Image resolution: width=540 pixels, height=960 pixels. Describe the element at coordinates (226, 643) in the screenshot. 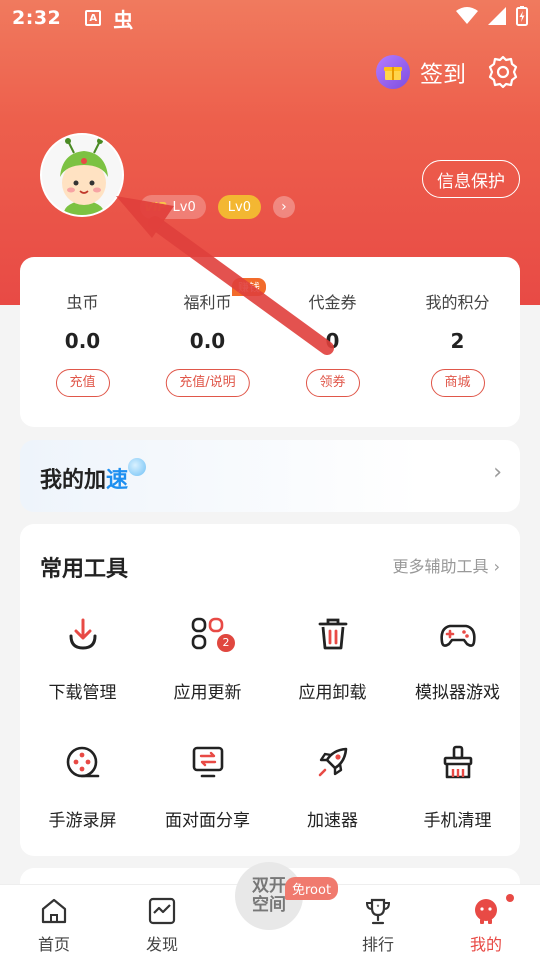

I see `update-count-badge: 2` at that location.